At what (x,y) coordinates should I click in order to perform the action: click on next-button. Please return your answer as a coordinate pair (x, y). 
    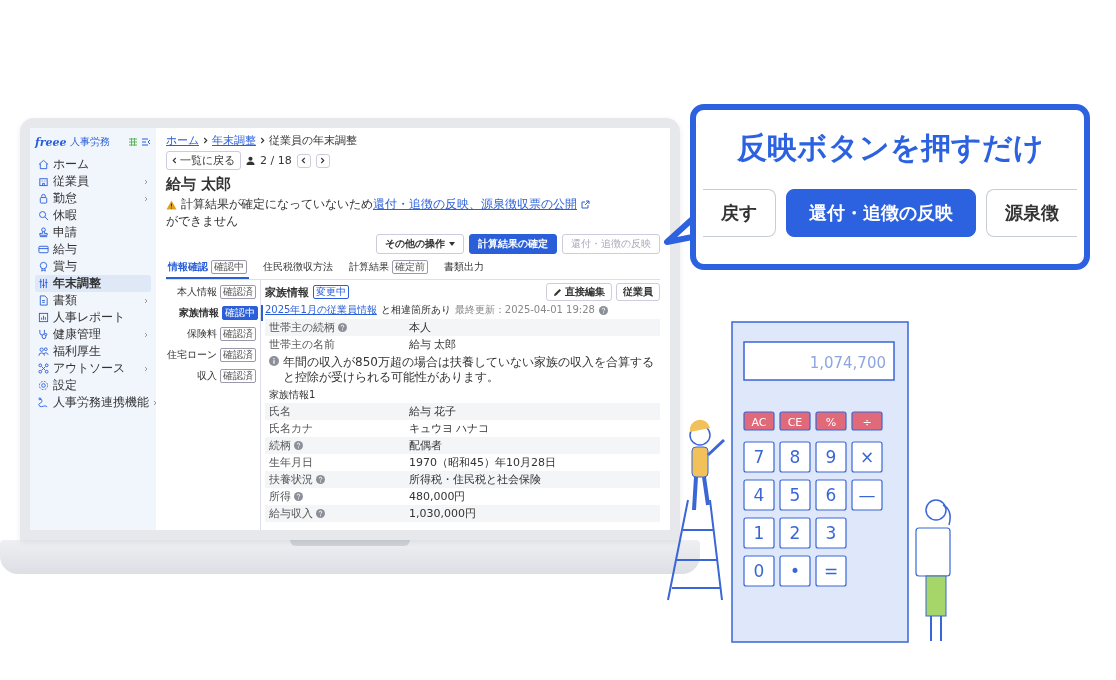
    Looking at the image, I should click on (322, 160).